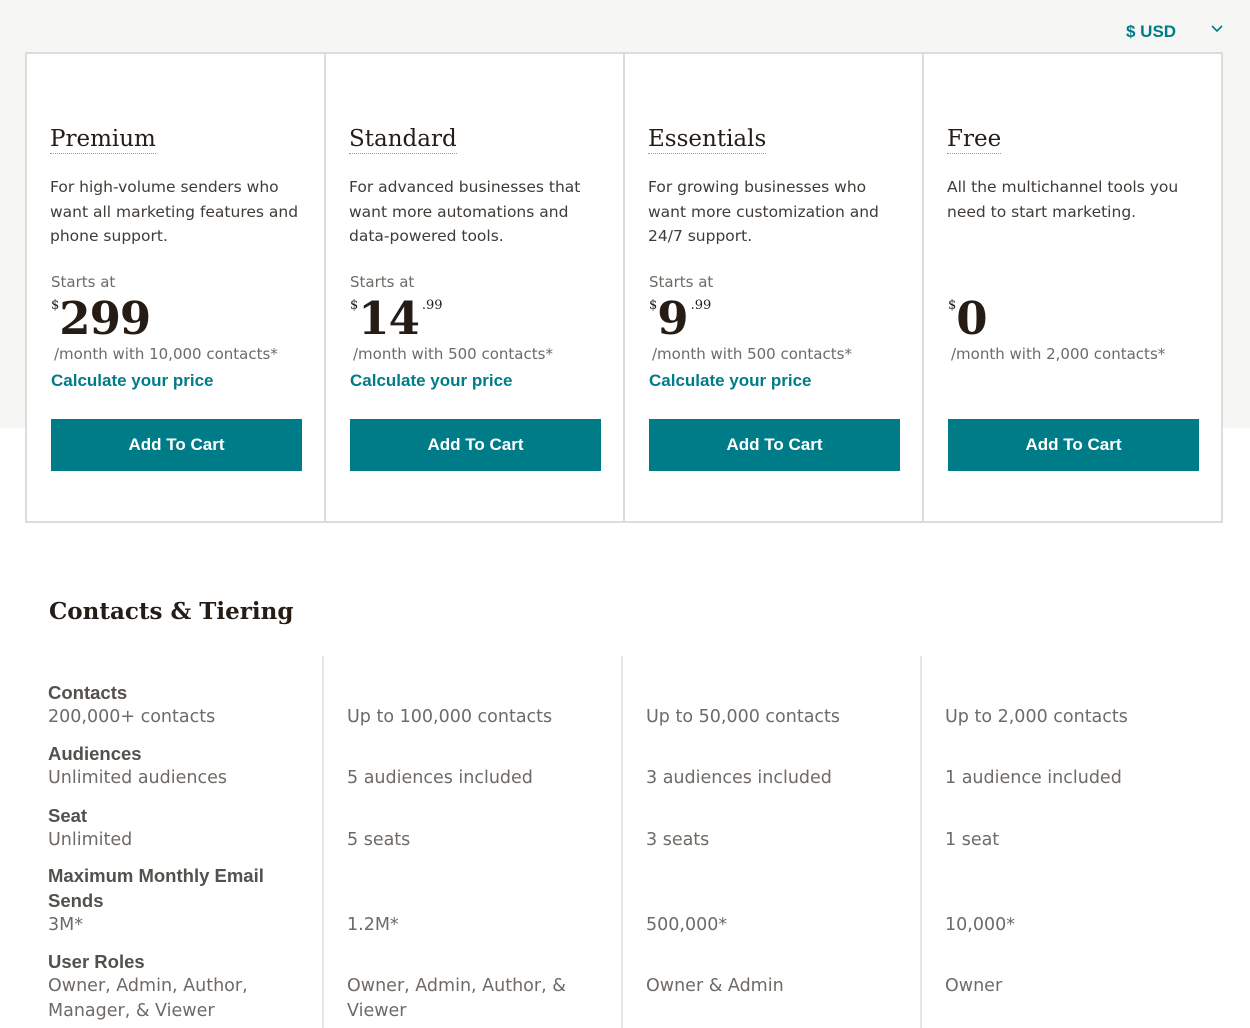  What do you see at coordinates (171, 611) in the screenshot?
I see `section-title: Contacts & Tiering` at bounding box center [171, 611].